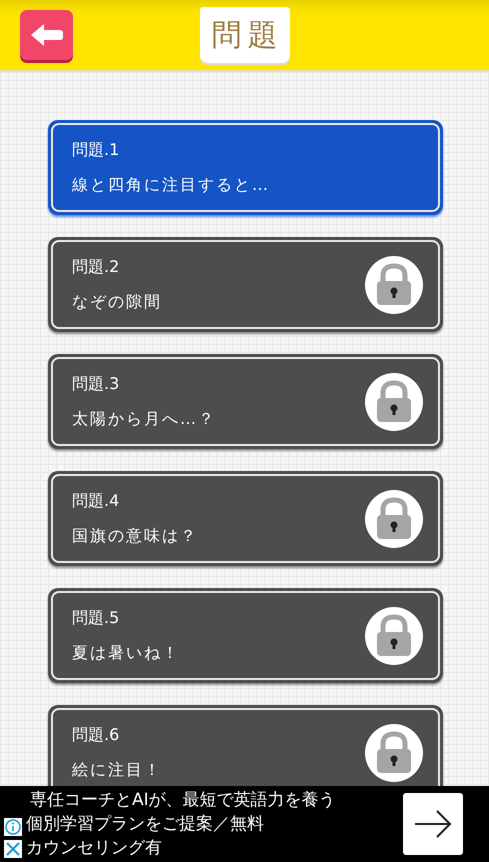 The width and height of the screenshot is (489, 862). I want to click on arrow-left-icon, so click(47, 35).